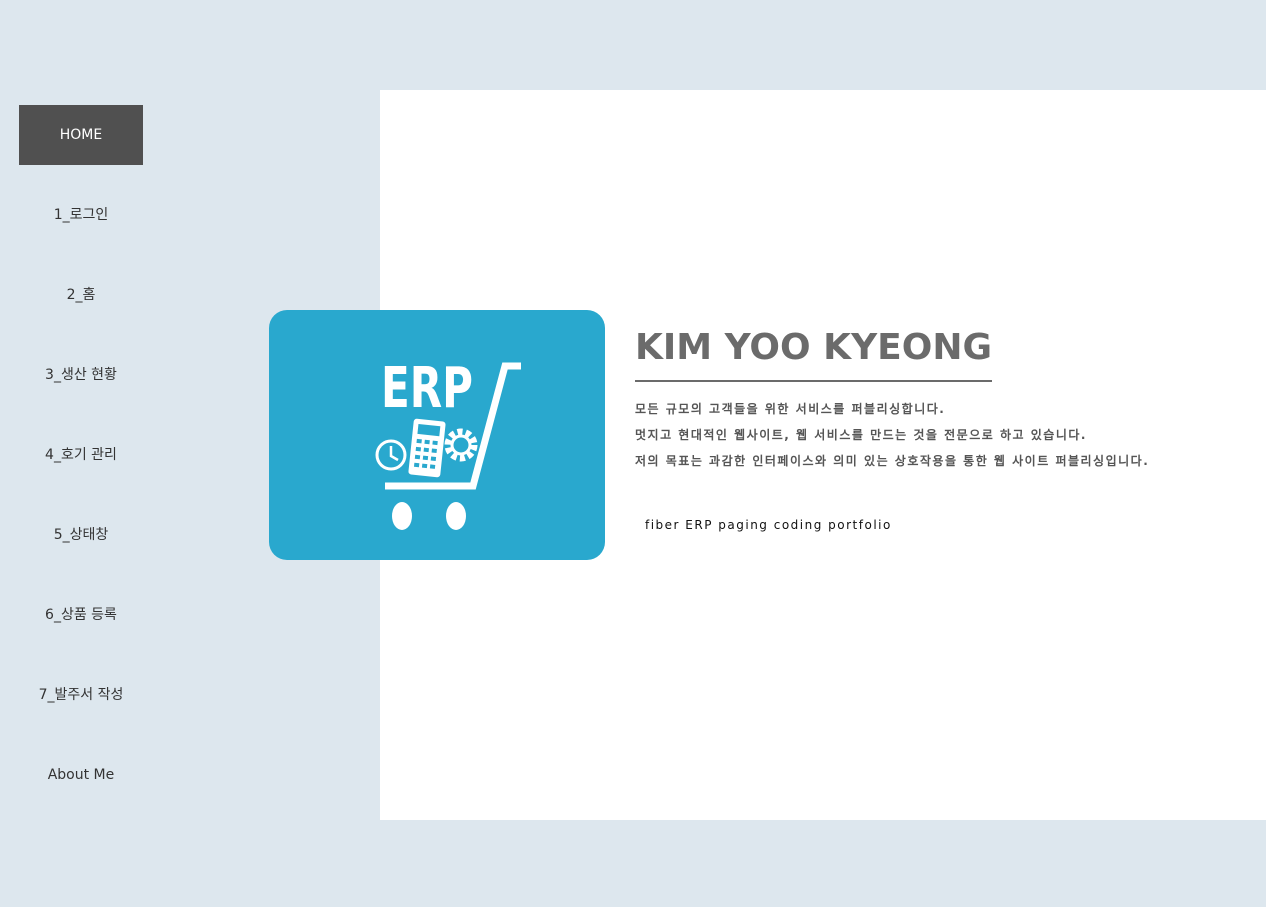 Image resolution: width=1266 pixels, height=907 pixels. I want to click on nav-item-about-me: About Me, so click(81, 775).